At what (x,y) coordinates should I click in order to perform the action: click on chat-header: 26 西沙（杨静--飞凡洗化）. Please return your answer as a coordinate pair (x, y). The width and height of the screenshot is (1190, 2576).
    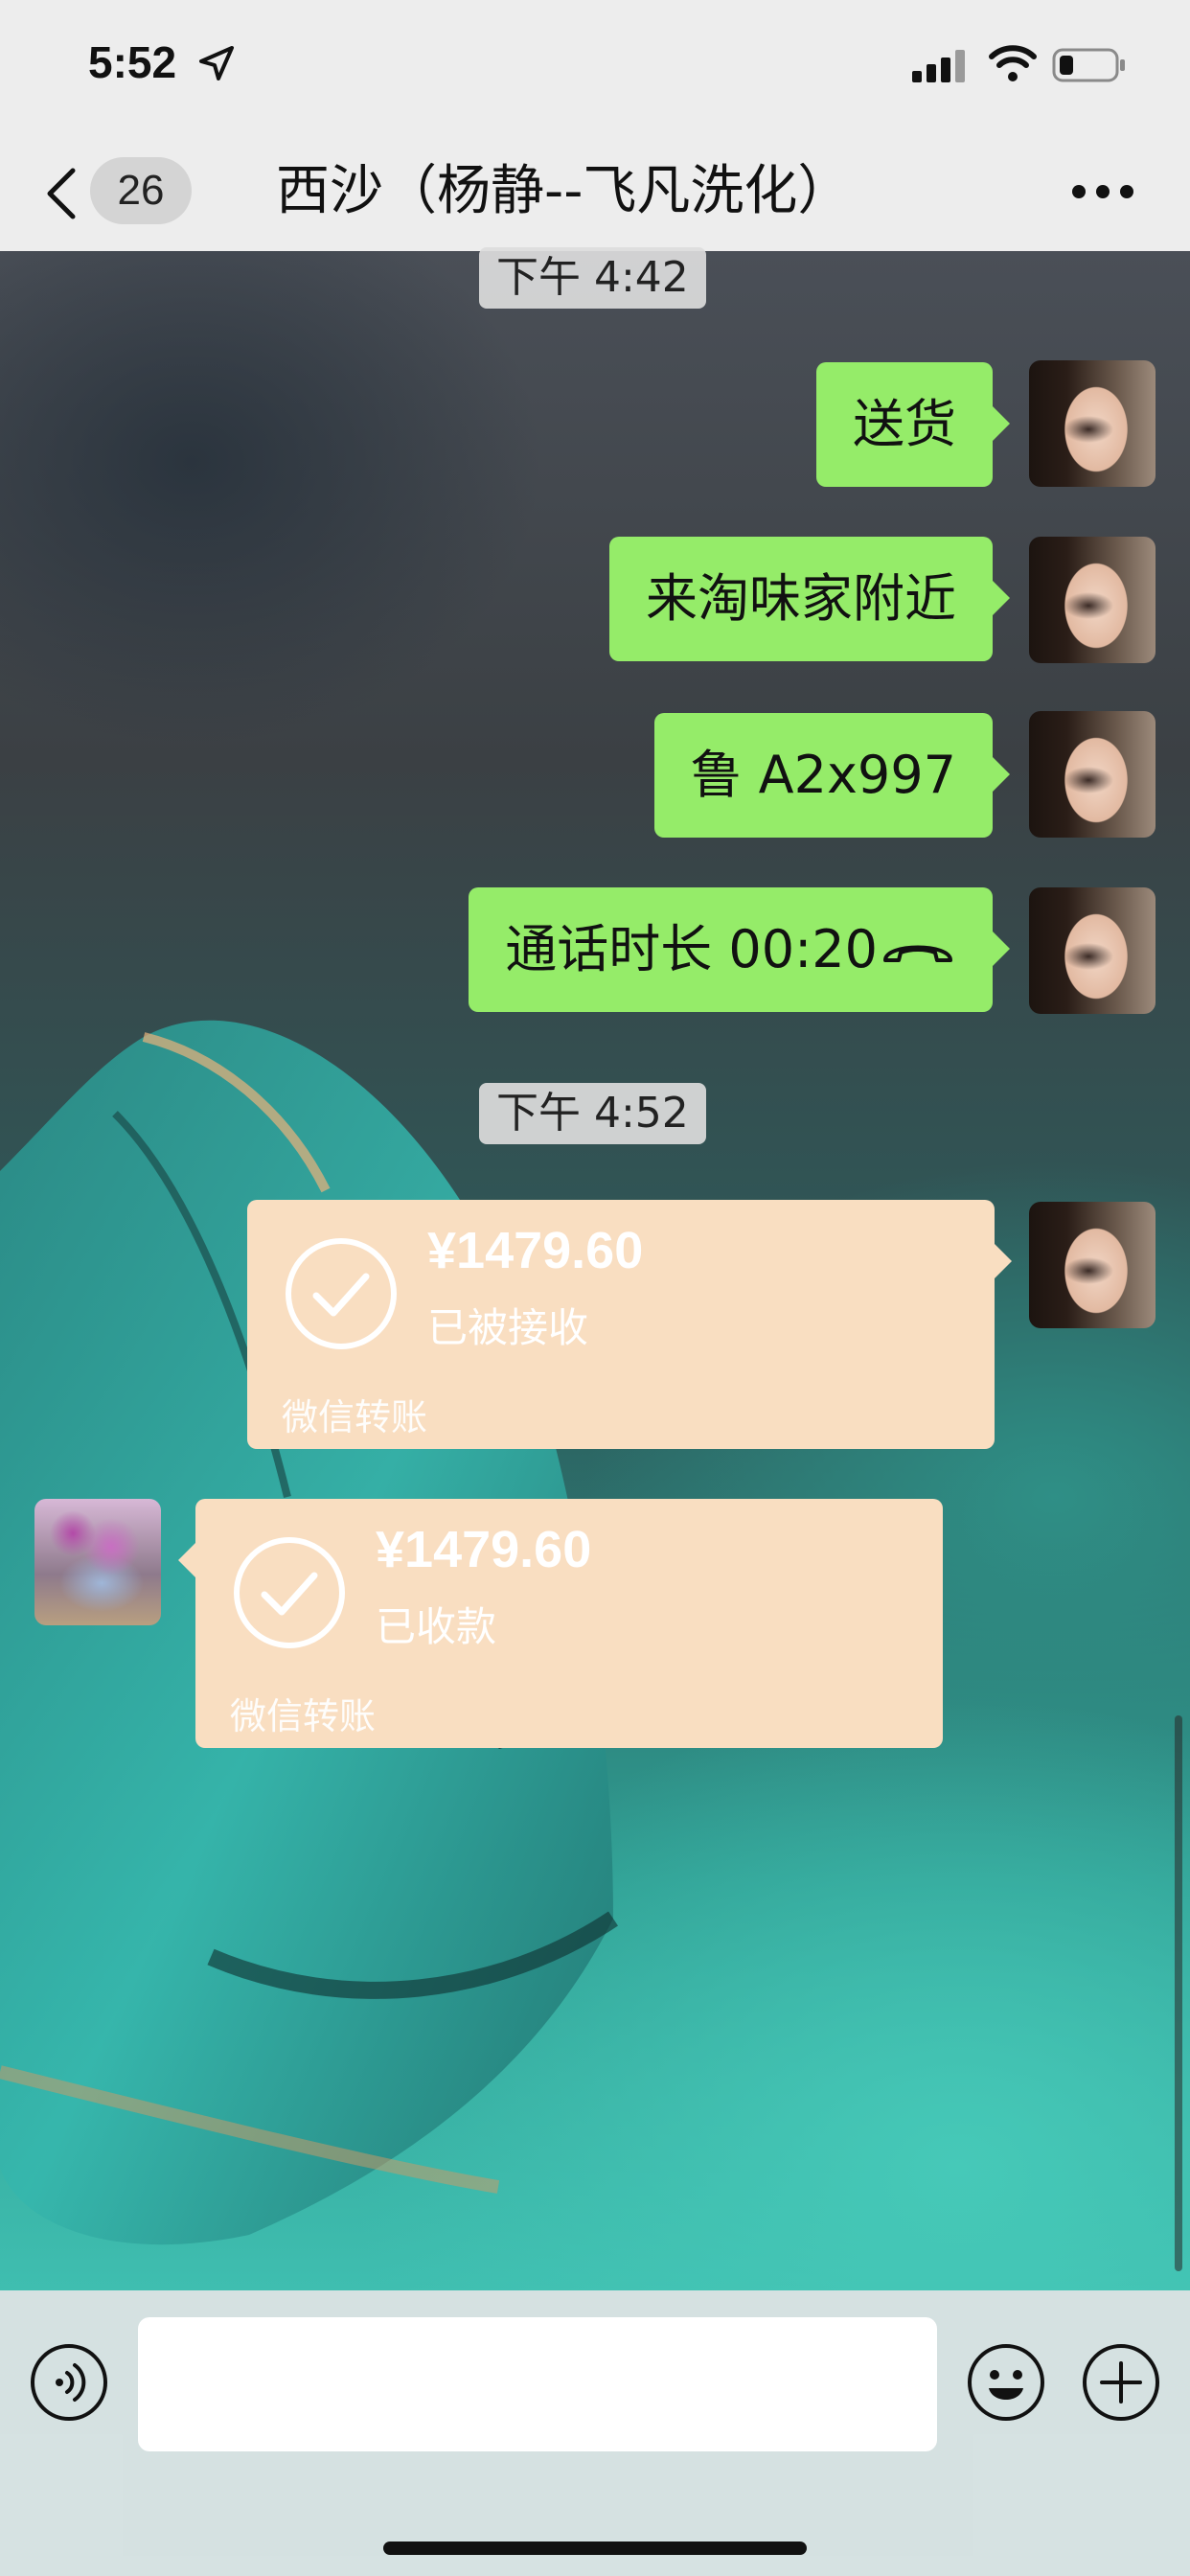
    Looking at the image, I should click on (595, 193).